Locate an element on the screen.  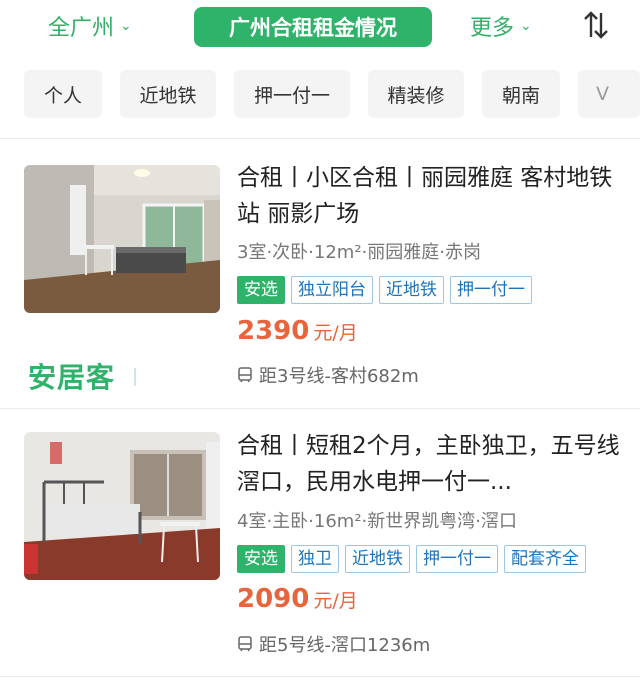
sort-arrows-icon is located at coordinates (596, 25).